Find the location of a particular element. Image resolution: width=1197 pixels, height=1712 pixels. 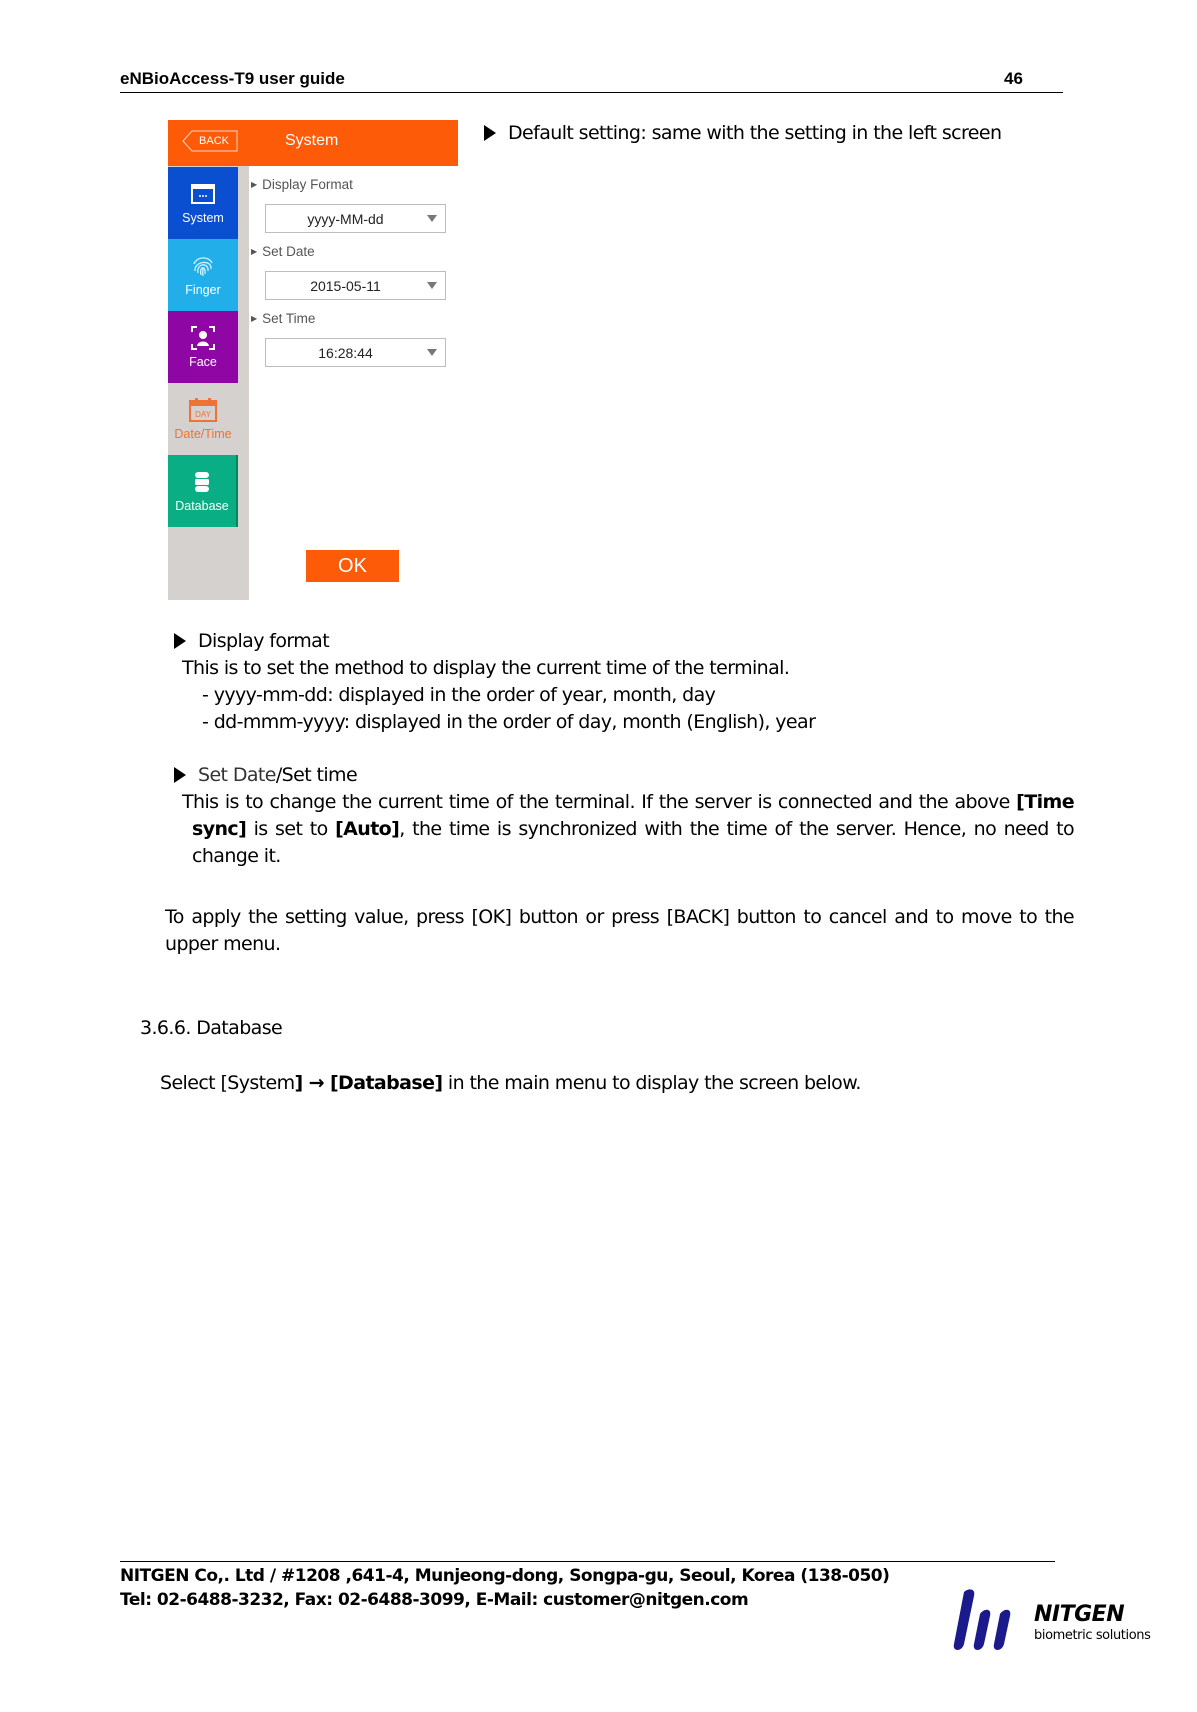

sidebar-item-label: Date/Time is located at coordinates (203, 434).